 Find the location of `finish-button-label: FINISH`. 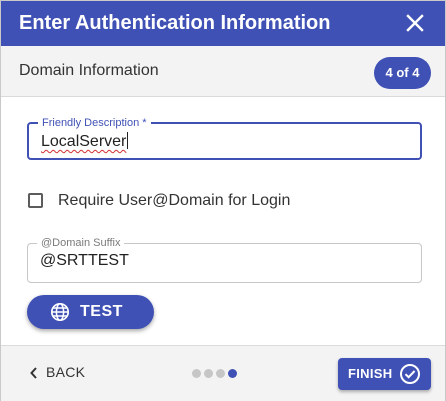

finish-button-label: FINISH is located at coordinates (370, 373).